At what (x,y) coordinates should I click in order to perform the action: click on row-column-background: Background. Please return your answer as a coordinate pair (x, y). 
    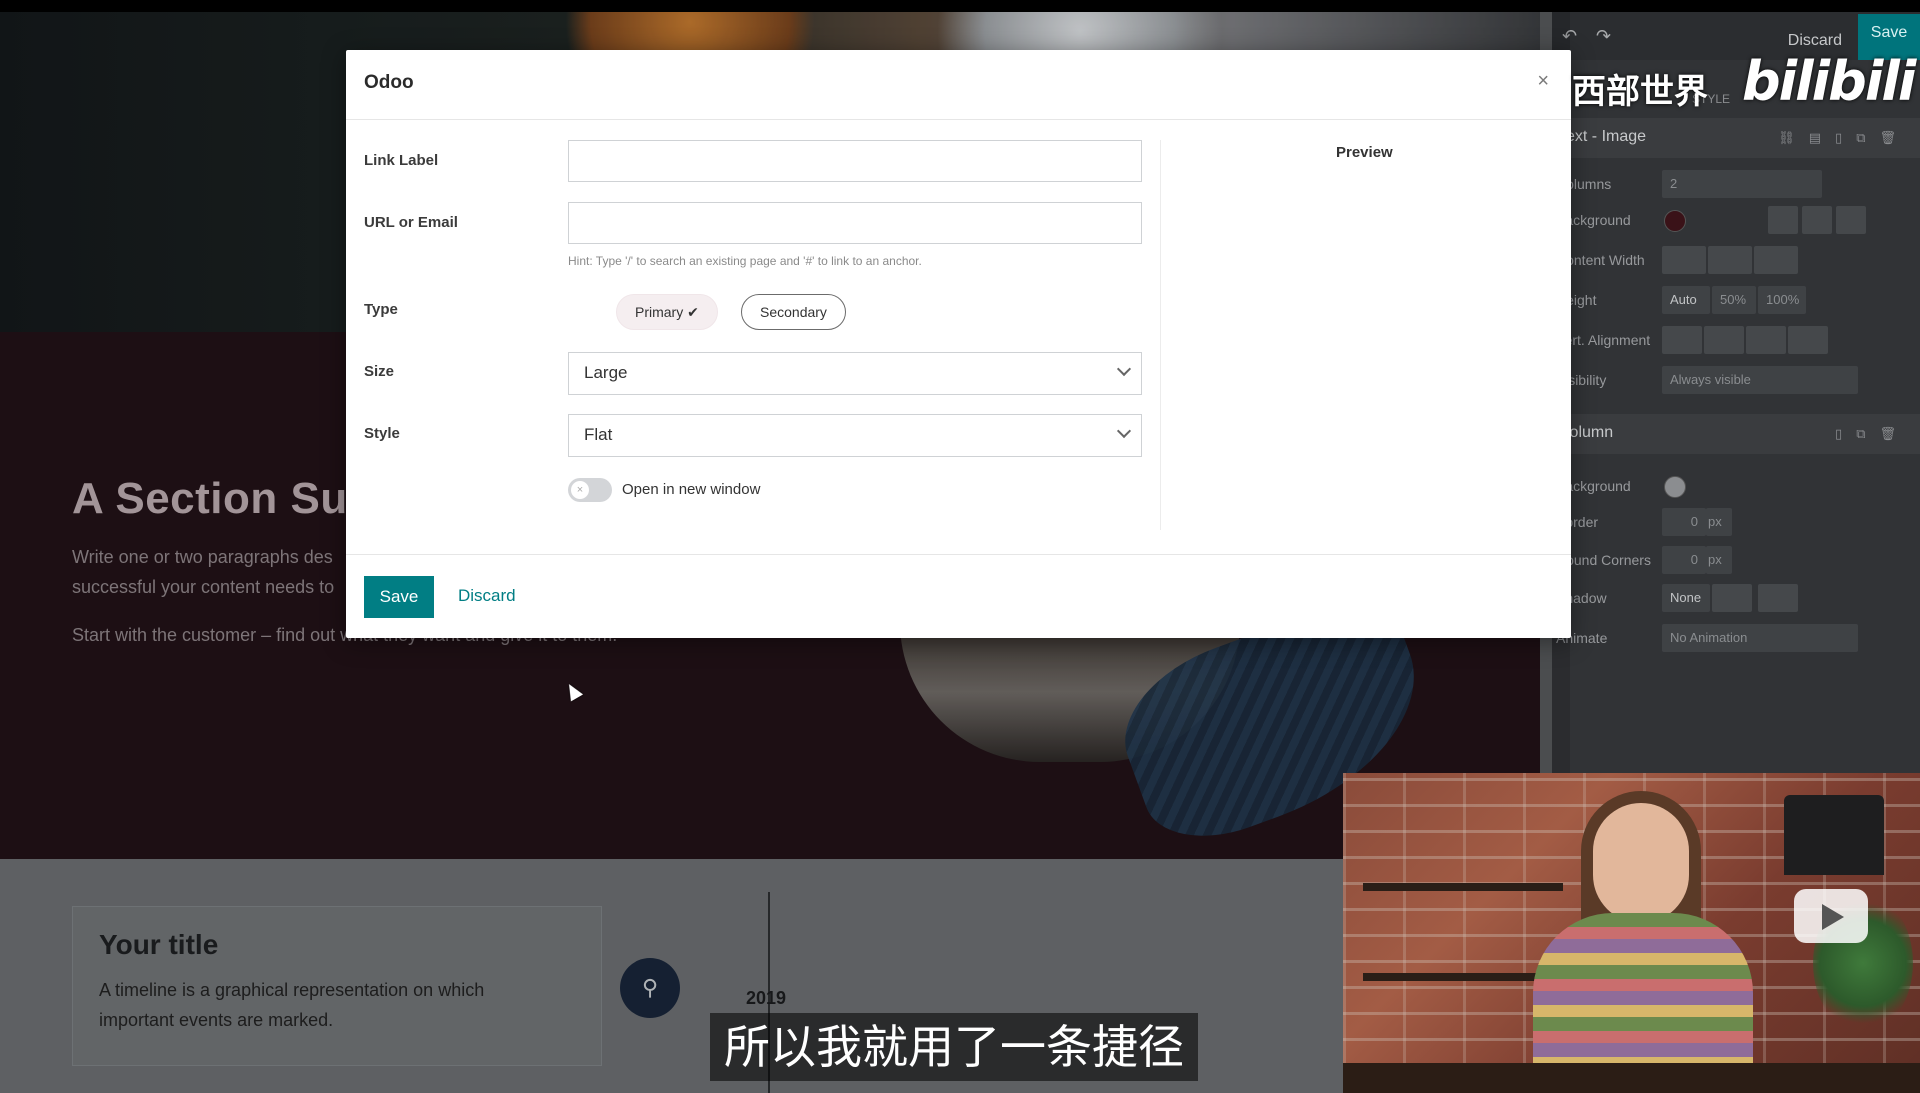
    Looking at the image, I should click on (1736, 487).